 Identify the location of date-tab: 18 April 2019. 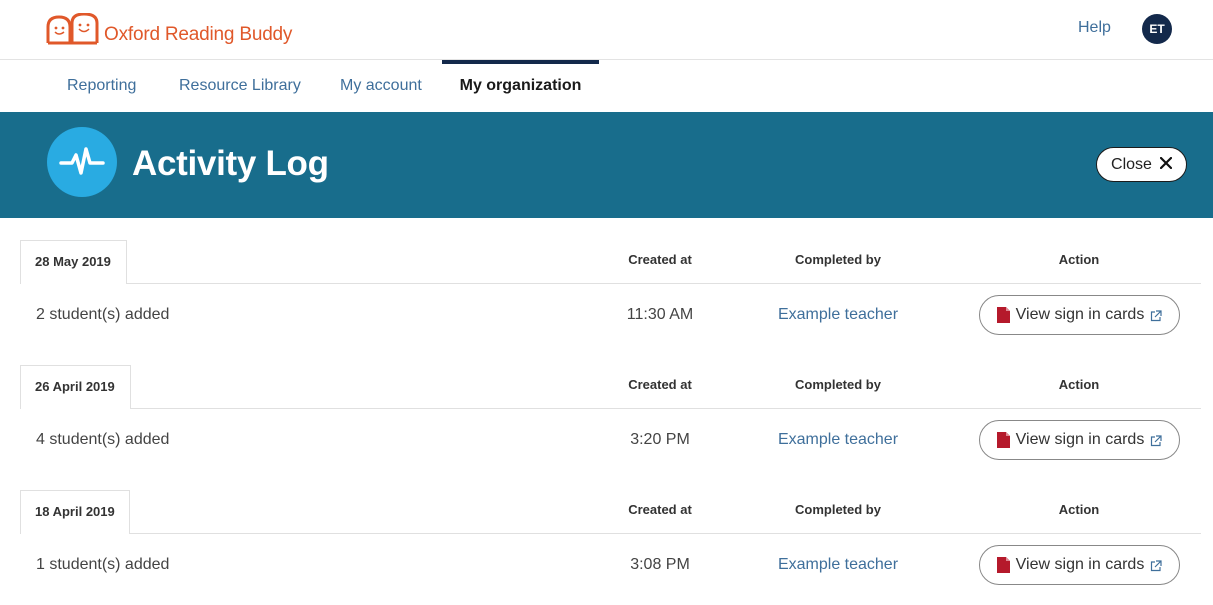
(75, 512).